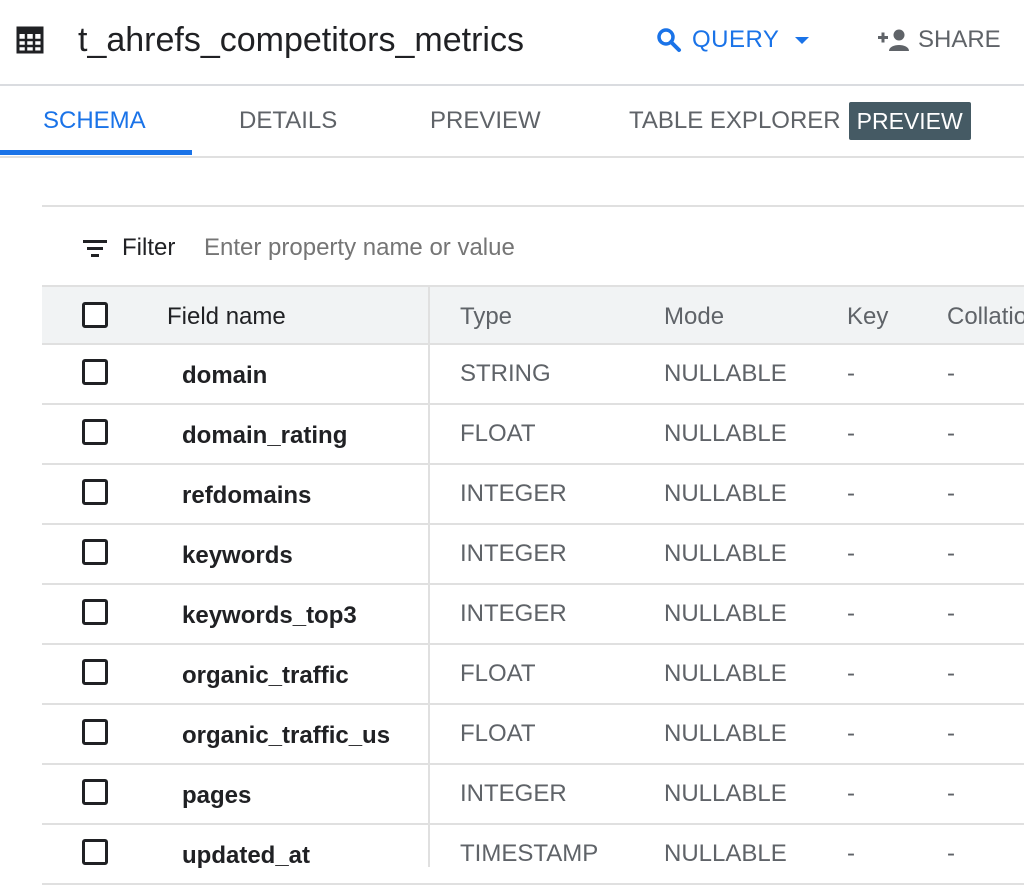 The width and height of the screenshot is (1024, 885). I want to click on divider, so click(533, 206).